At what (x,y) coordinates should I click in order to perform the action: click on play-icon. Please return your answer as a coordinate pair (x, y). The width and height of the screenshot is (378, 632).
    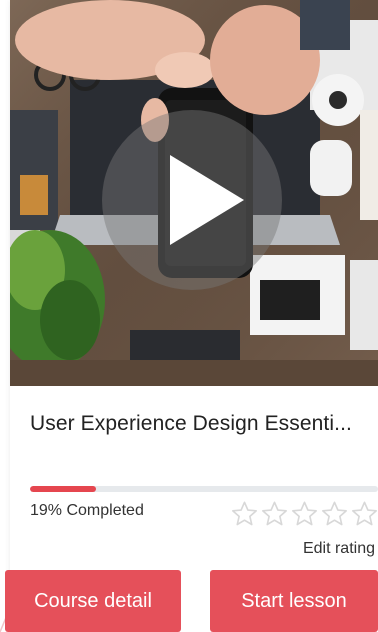
    Looking at the image, I should click on (207, 200).